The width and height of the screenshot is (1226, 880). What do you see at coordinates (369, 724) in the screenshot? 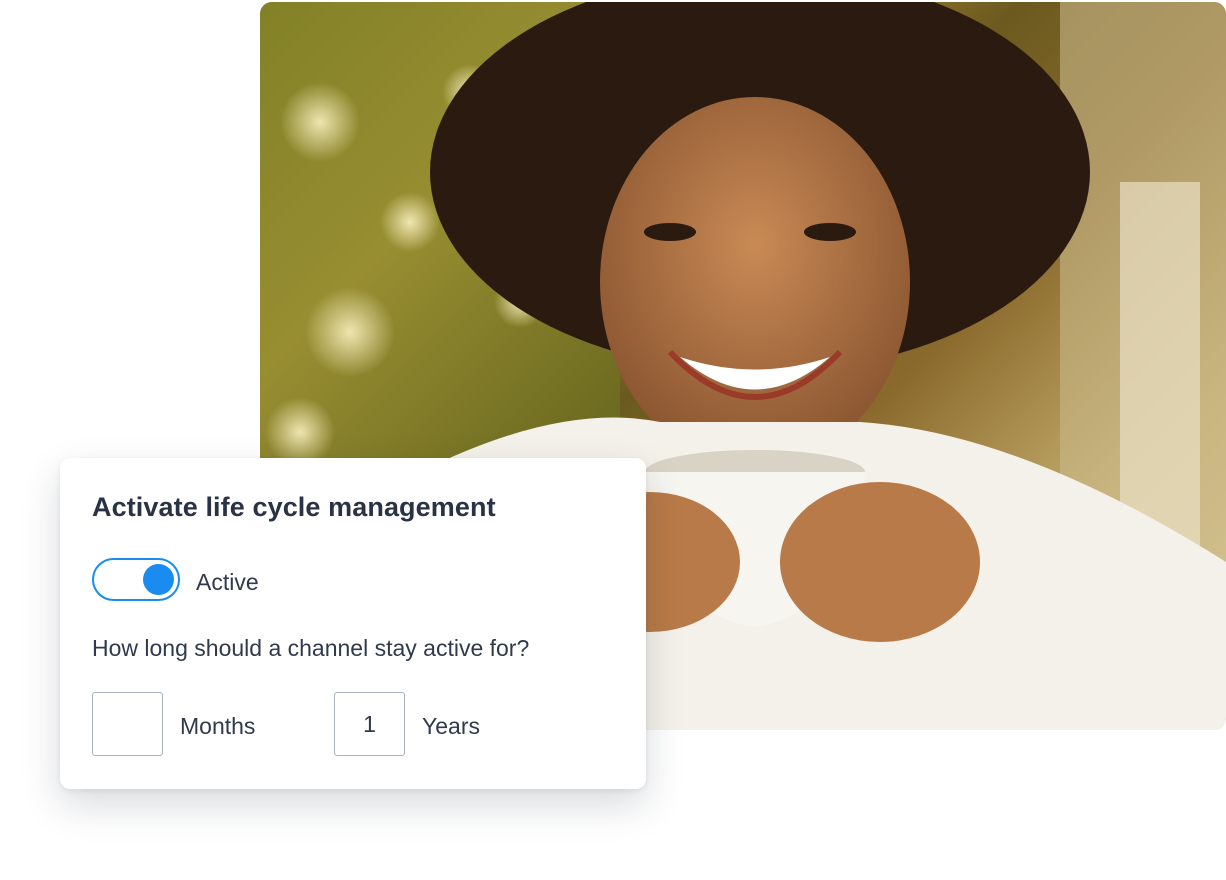
I see `years-input` at bounding box center [369, 724].